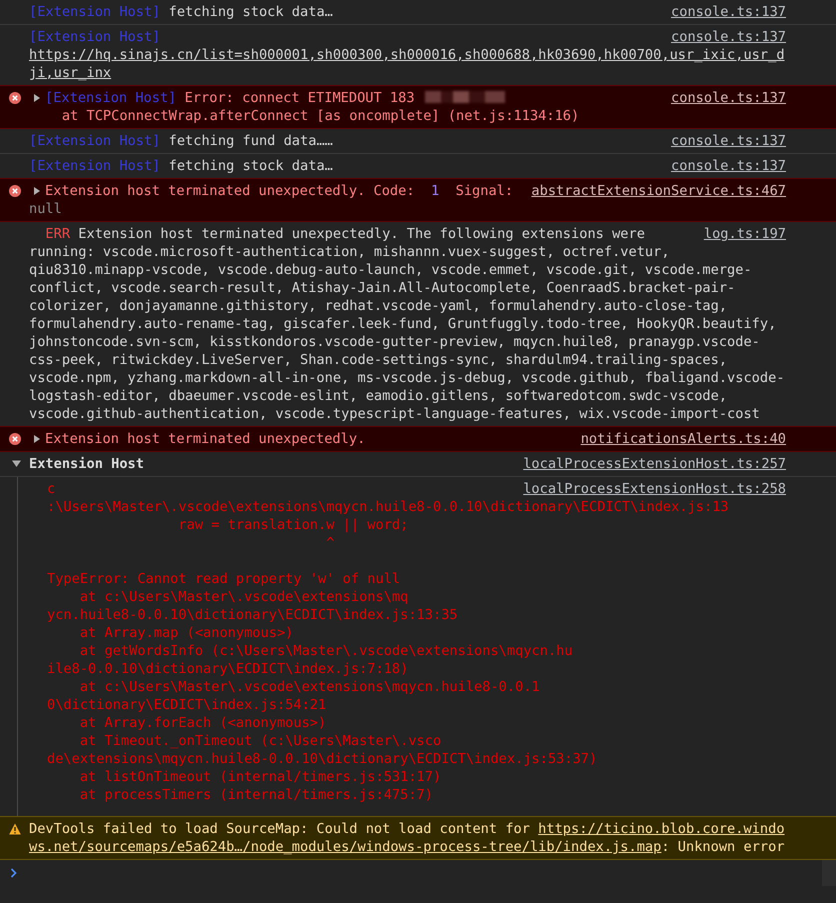  I want to click on source-link: localProcessExtensionHost.ts:257, so click(654, 464).